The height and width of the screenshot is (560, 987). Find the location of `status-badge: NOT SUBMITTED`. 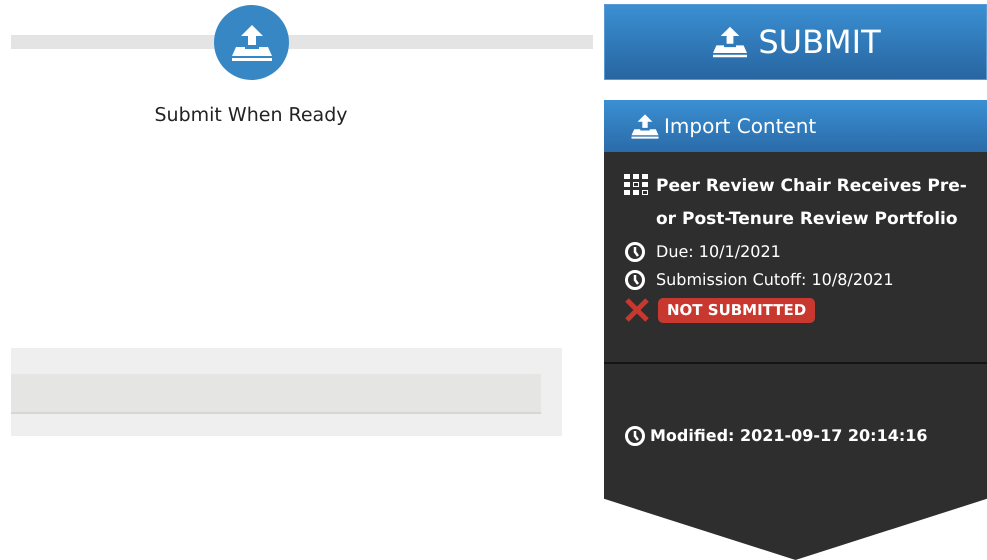

status-badge: NOT SUBMITTED is located at coordinates (737, 310).